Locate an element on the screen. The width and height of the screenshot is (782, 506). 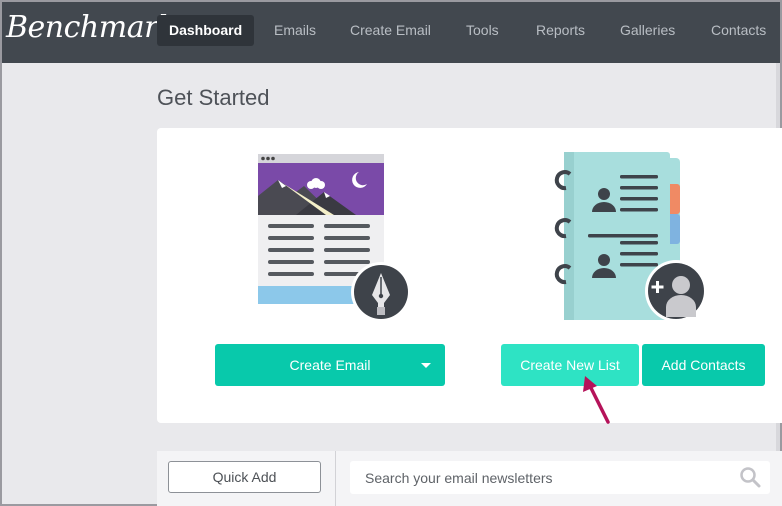
benchmark-logo: Benchmark is located at coordinates (91, 27).